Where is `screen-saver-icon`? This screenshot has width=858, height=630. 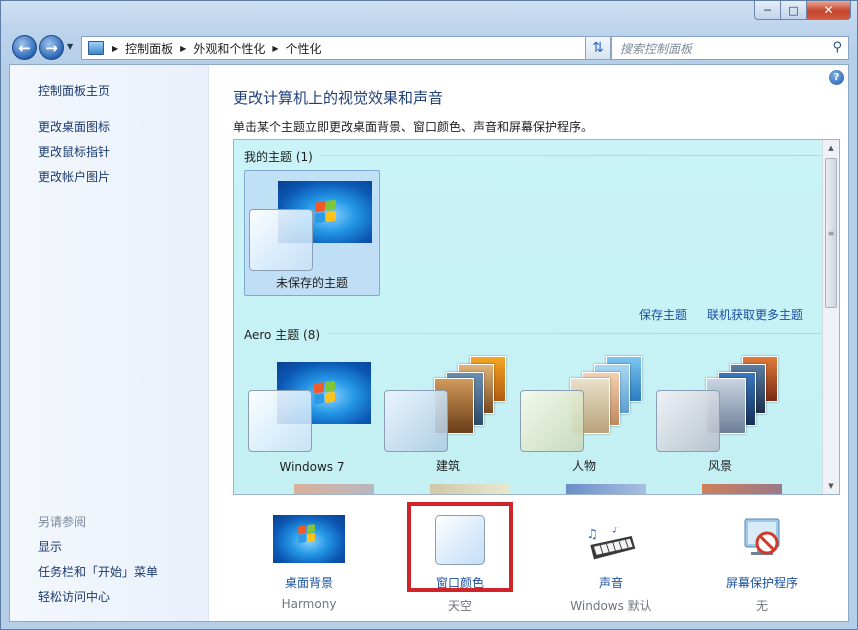 screen-saver-icon is located at coordinates (762, 536).